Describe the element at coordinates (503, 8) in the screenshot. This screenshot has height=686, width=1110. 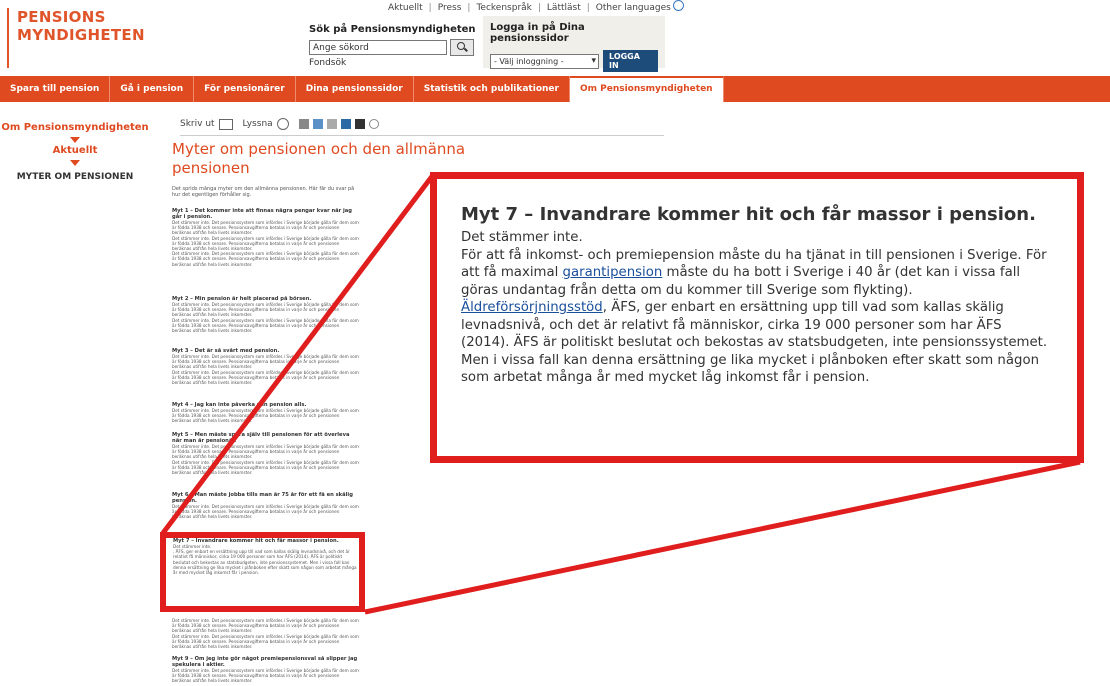
I see `top-link-teckensprak: Teckenspråk` at that location.